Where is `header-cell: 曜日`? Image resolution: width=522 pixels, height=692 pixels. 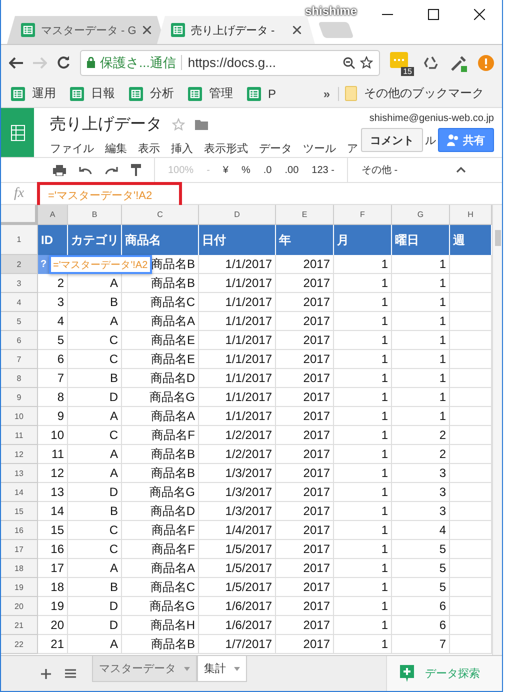
header-cell: 曜日 is located at coordinates (421, 240).